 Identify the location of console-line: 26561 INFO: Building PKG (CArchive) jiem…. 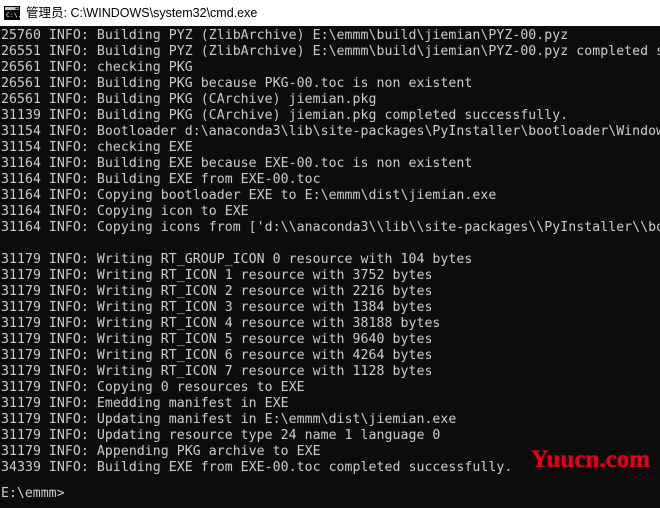
(189, 99).